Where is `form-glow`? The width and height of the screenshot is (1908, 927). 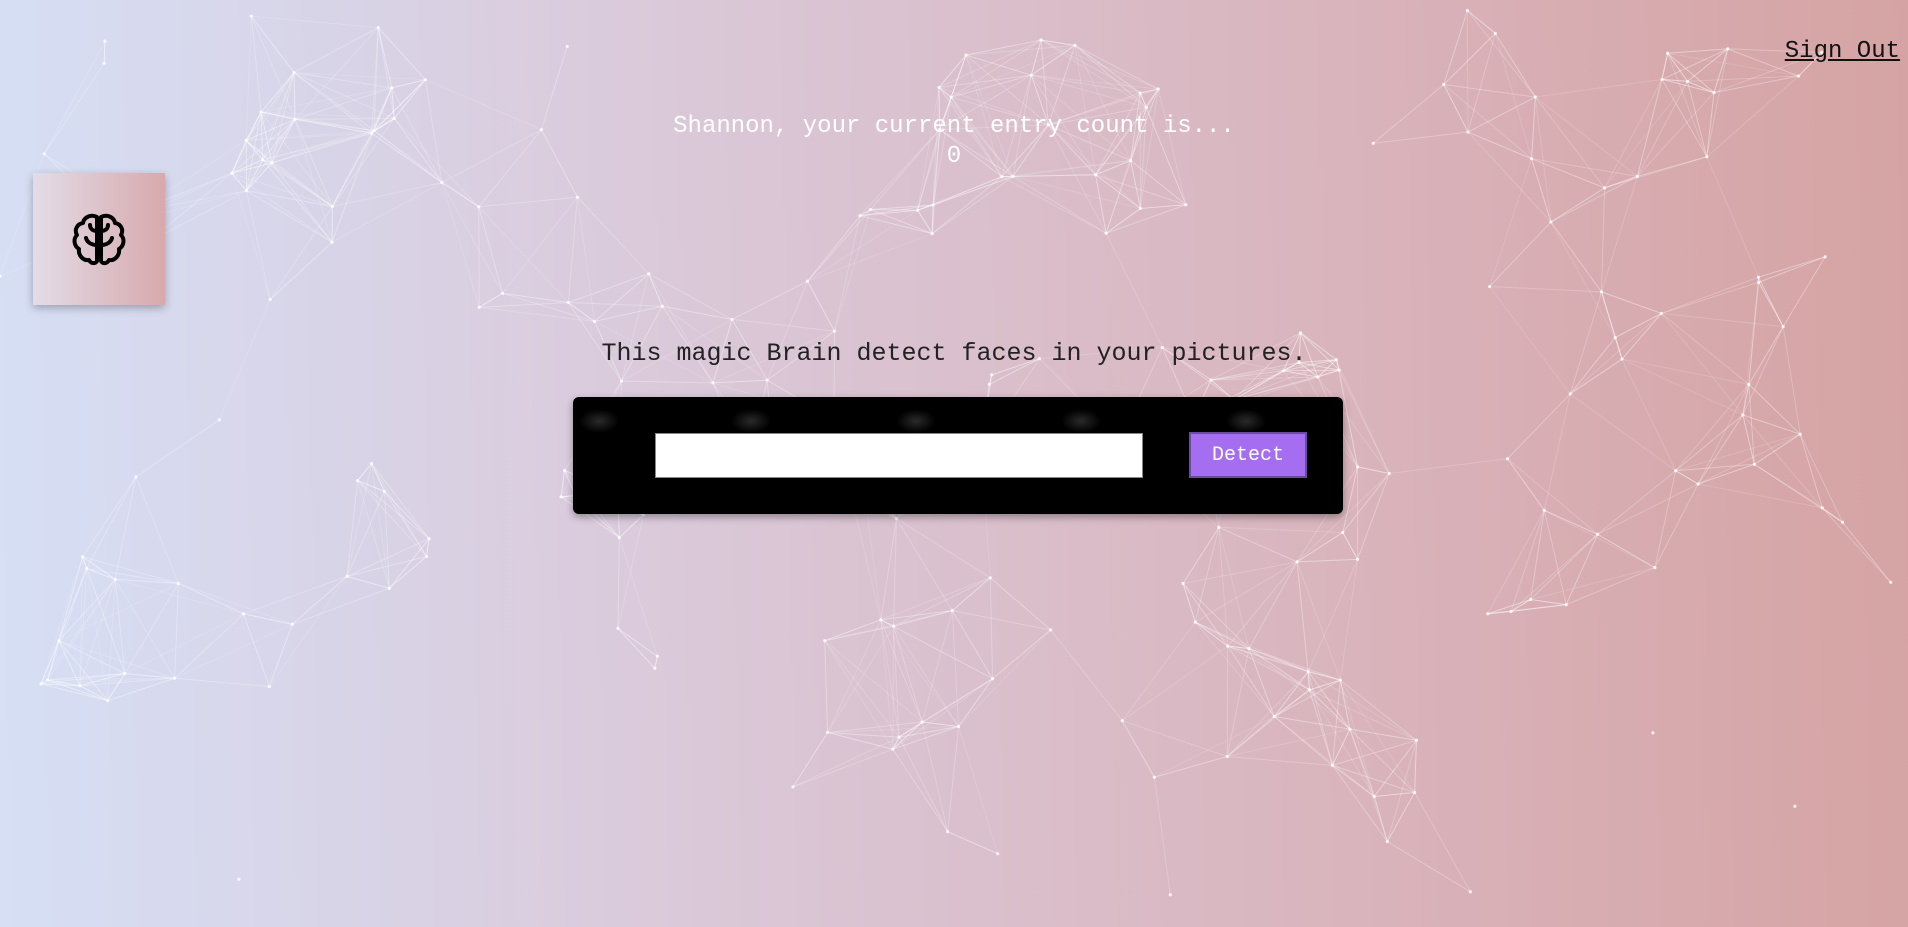
form-glow is located at coordinates (751, 421).